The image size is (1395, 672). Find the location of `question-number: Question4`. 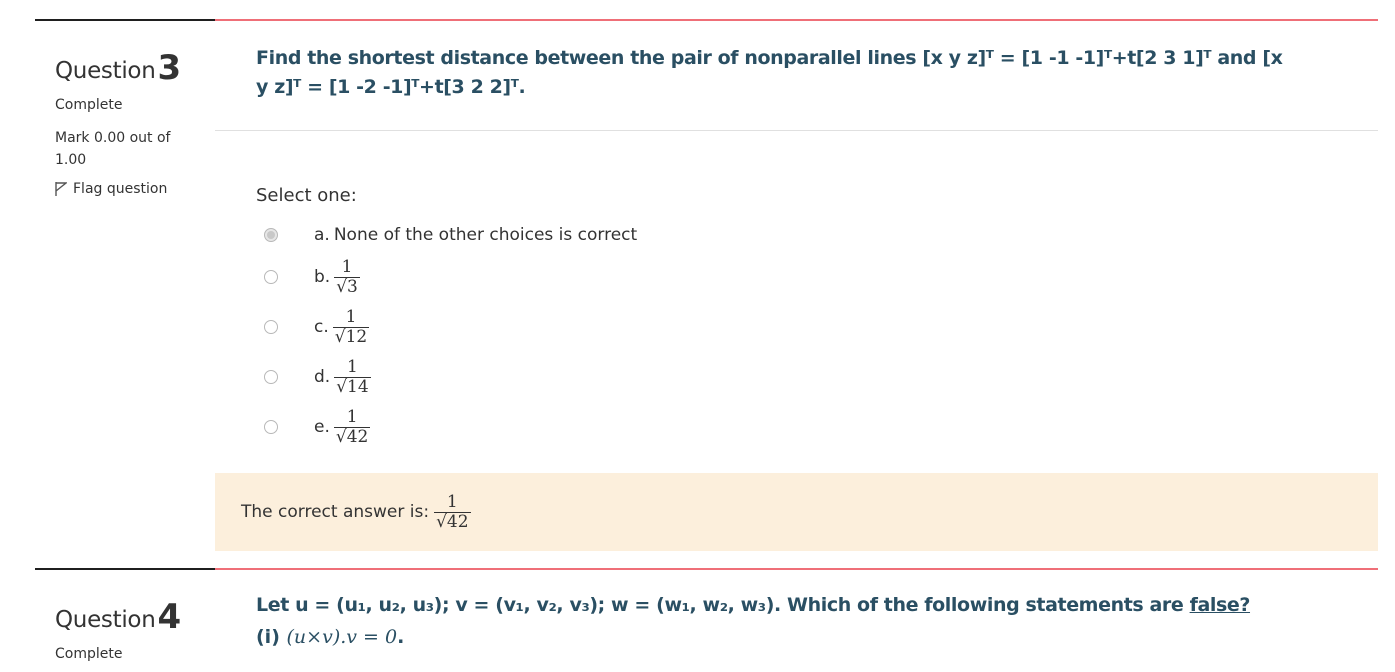

question-number: Question4 is located at coordinates (135, 616).